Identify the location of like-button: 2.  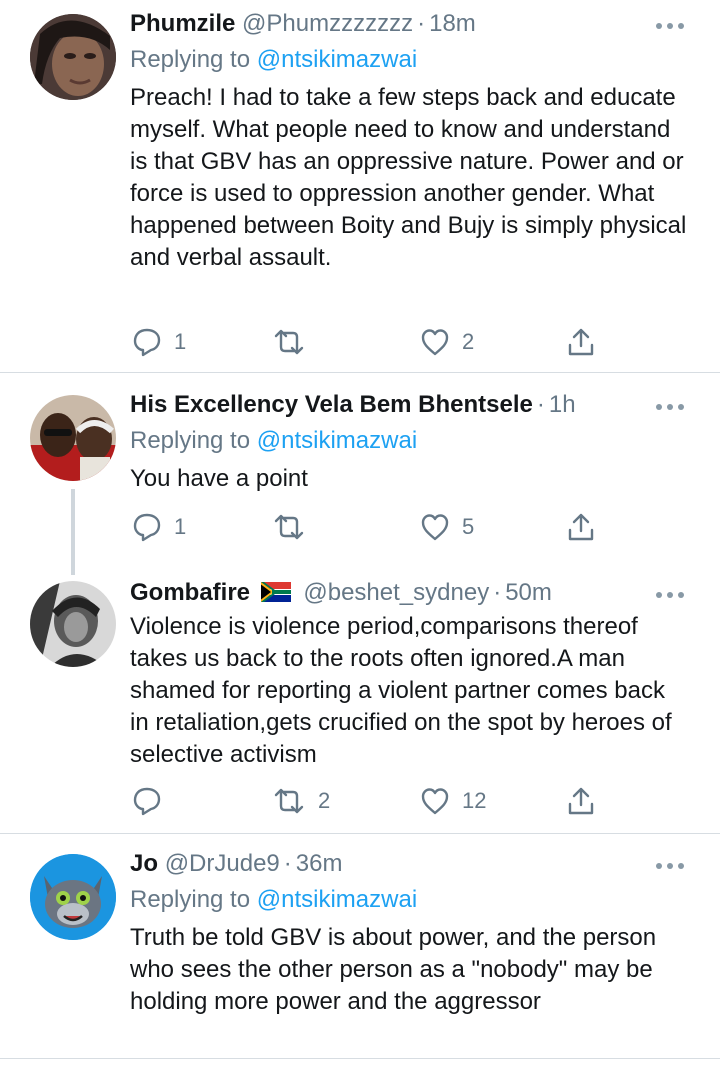
(447, 342).